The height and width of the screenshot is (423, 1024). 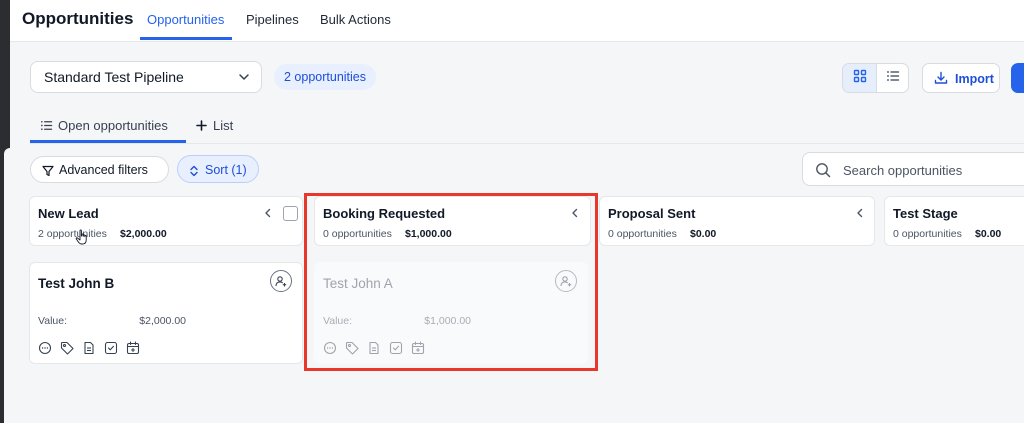 I want to click on page-title: Opportunities, so click(x=78, y=18).